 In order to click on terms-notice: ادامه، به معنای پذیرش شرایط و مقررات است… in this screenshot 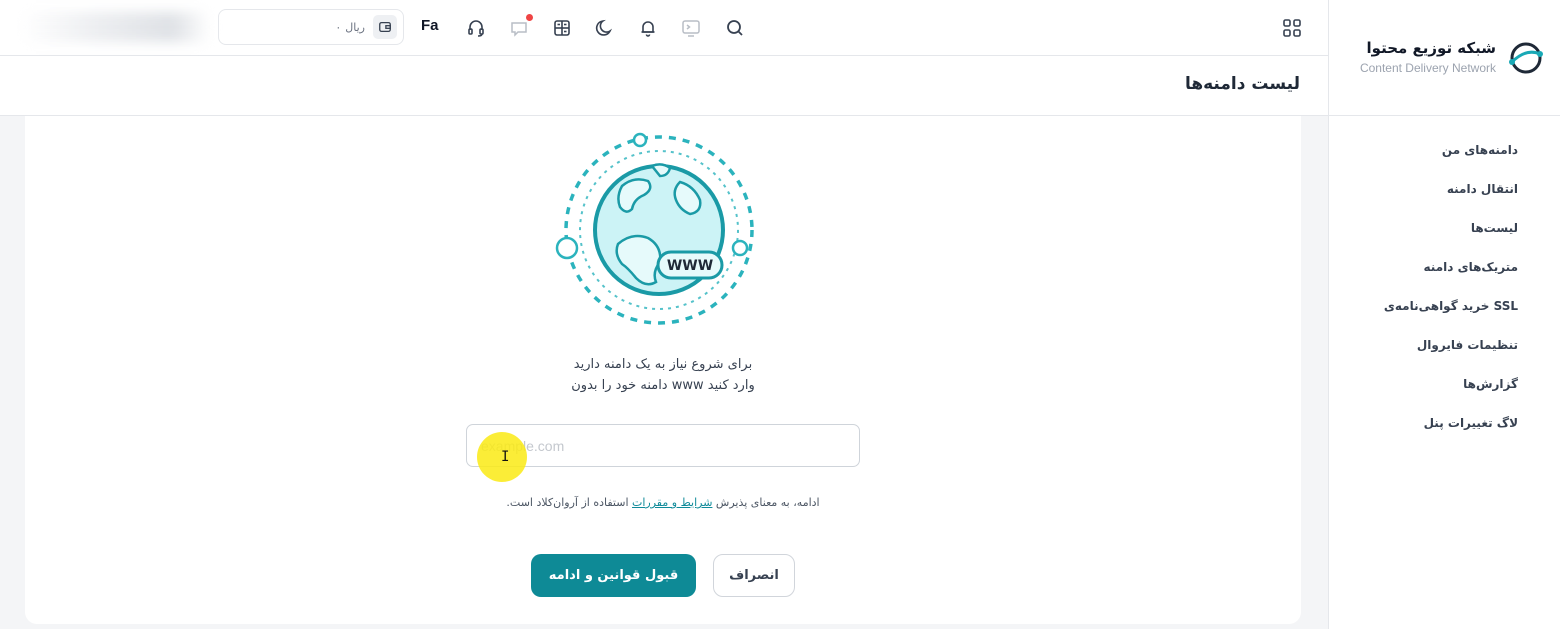, I will do `click(663, 502)`.